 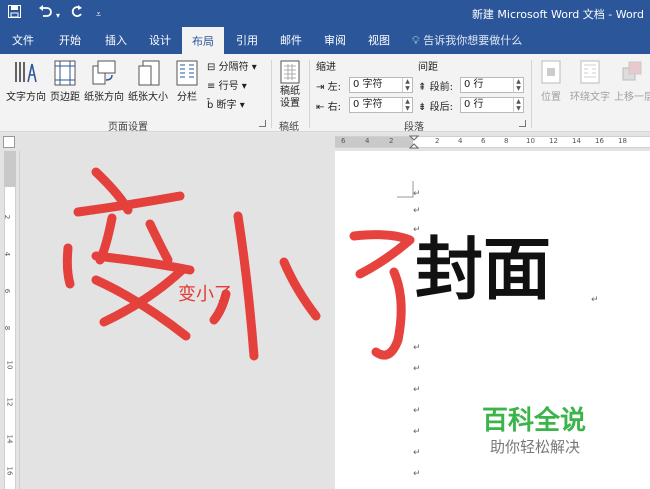 What do you see at coordinates (205, 294) in the screenshot?
I see `annotation-label: 变小了` at bounding box center [205, 294].